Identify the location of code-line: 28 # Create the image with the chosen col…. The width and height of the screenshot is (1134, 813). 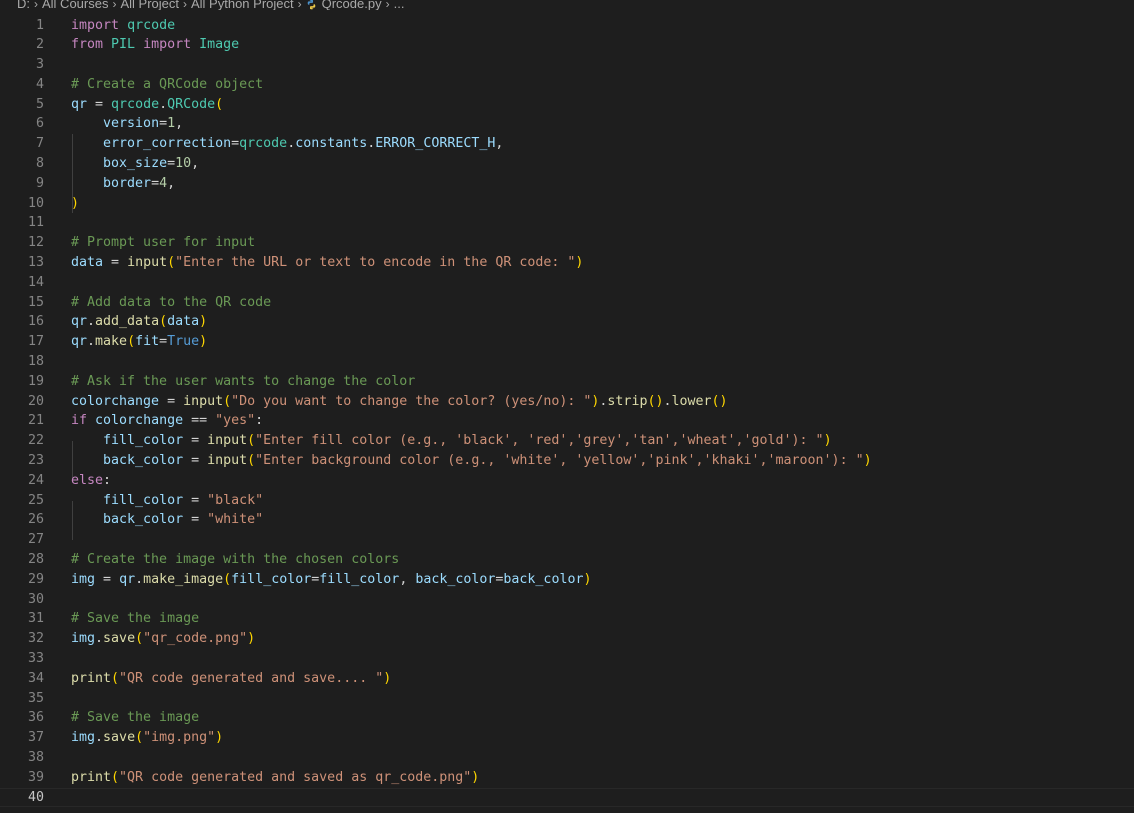
(567, 560).